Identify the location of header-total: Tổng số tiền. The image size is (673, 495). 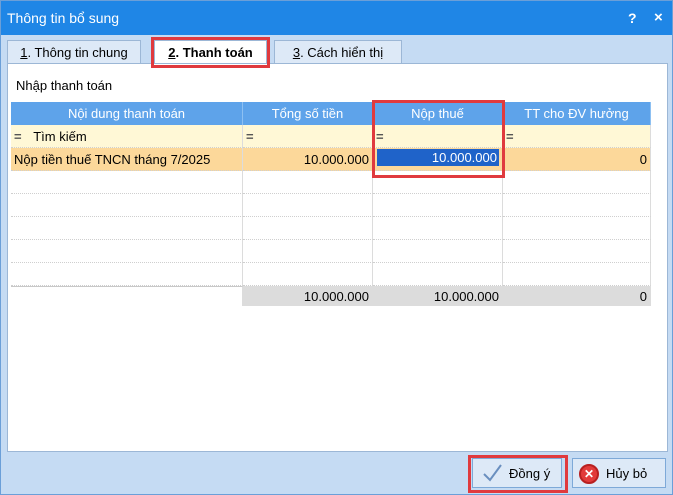
(308, 113).